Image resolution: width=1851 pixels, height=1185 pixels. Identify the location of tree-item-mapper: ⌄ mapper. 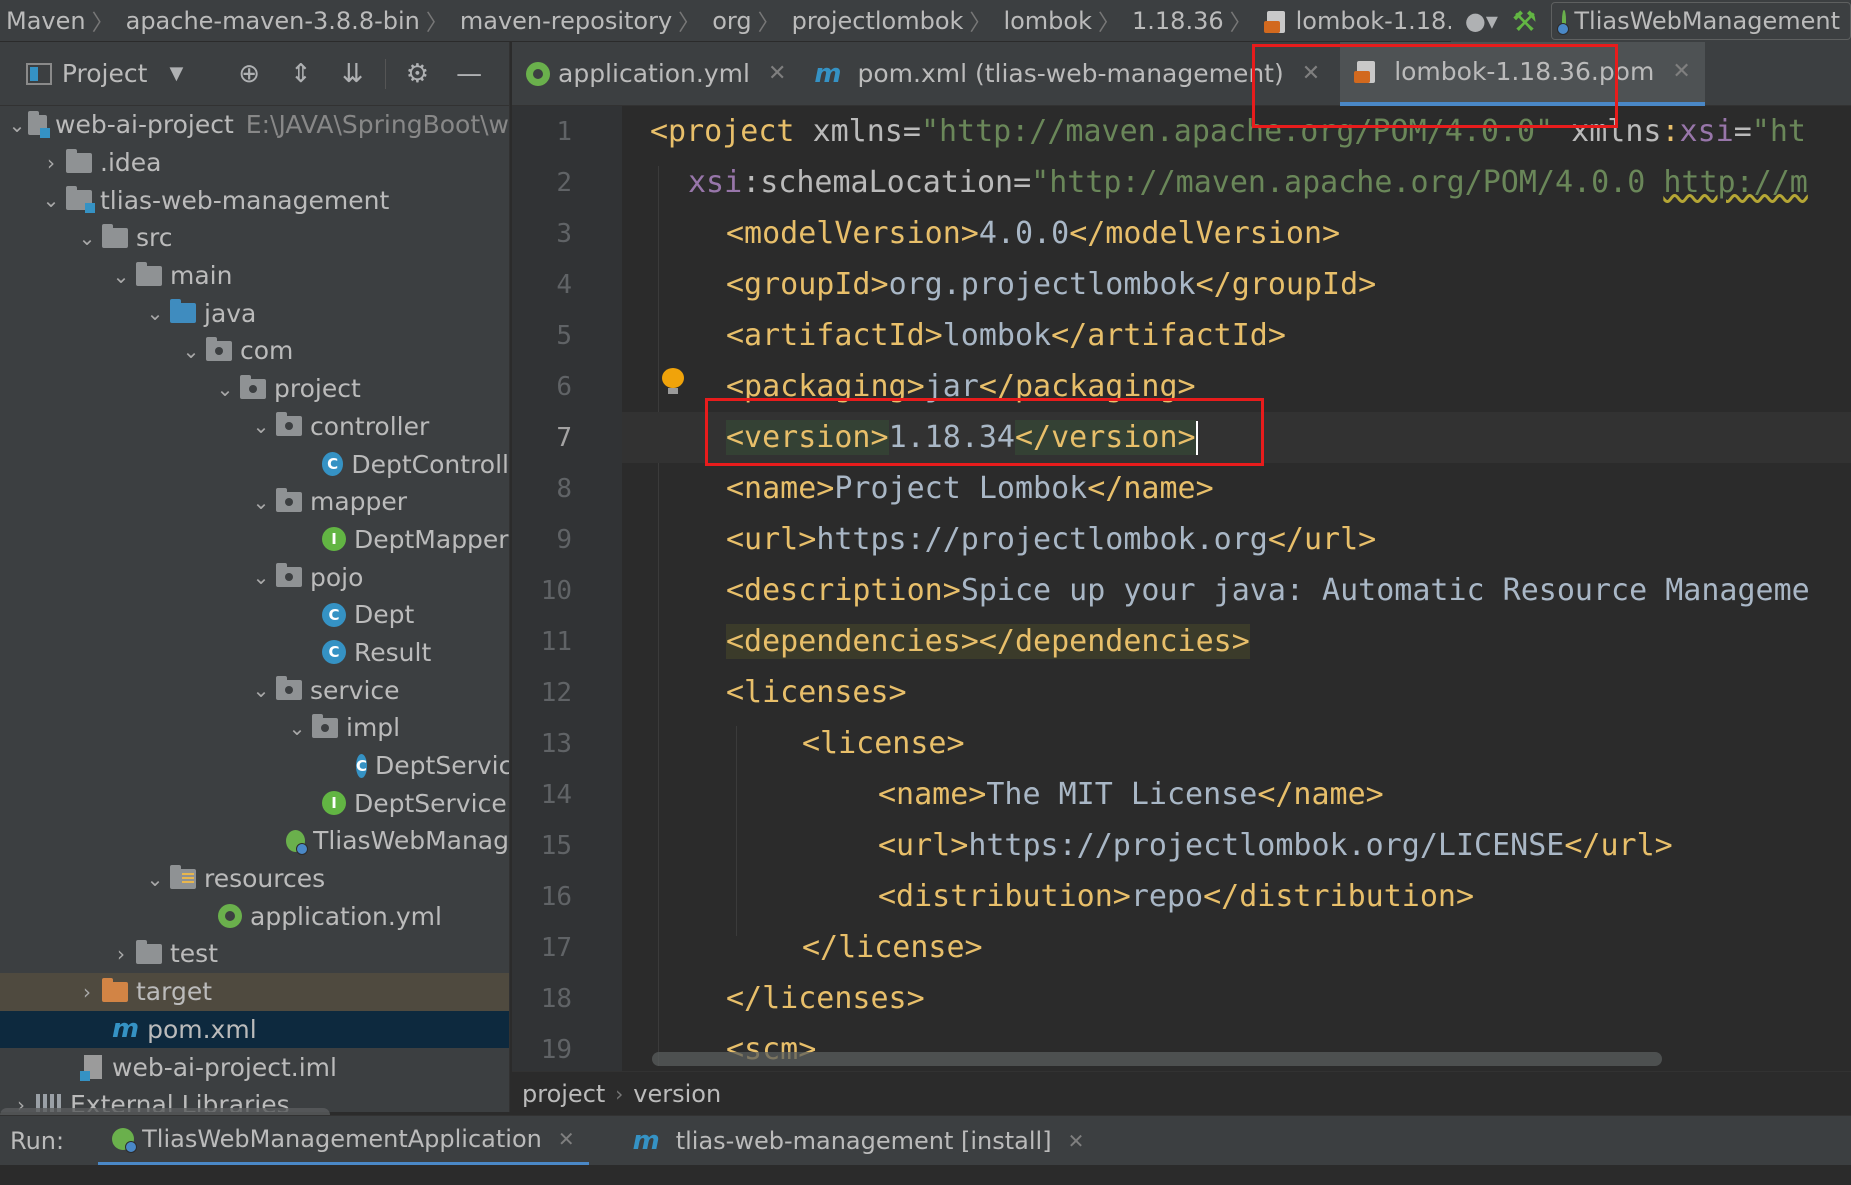
(254, 502).